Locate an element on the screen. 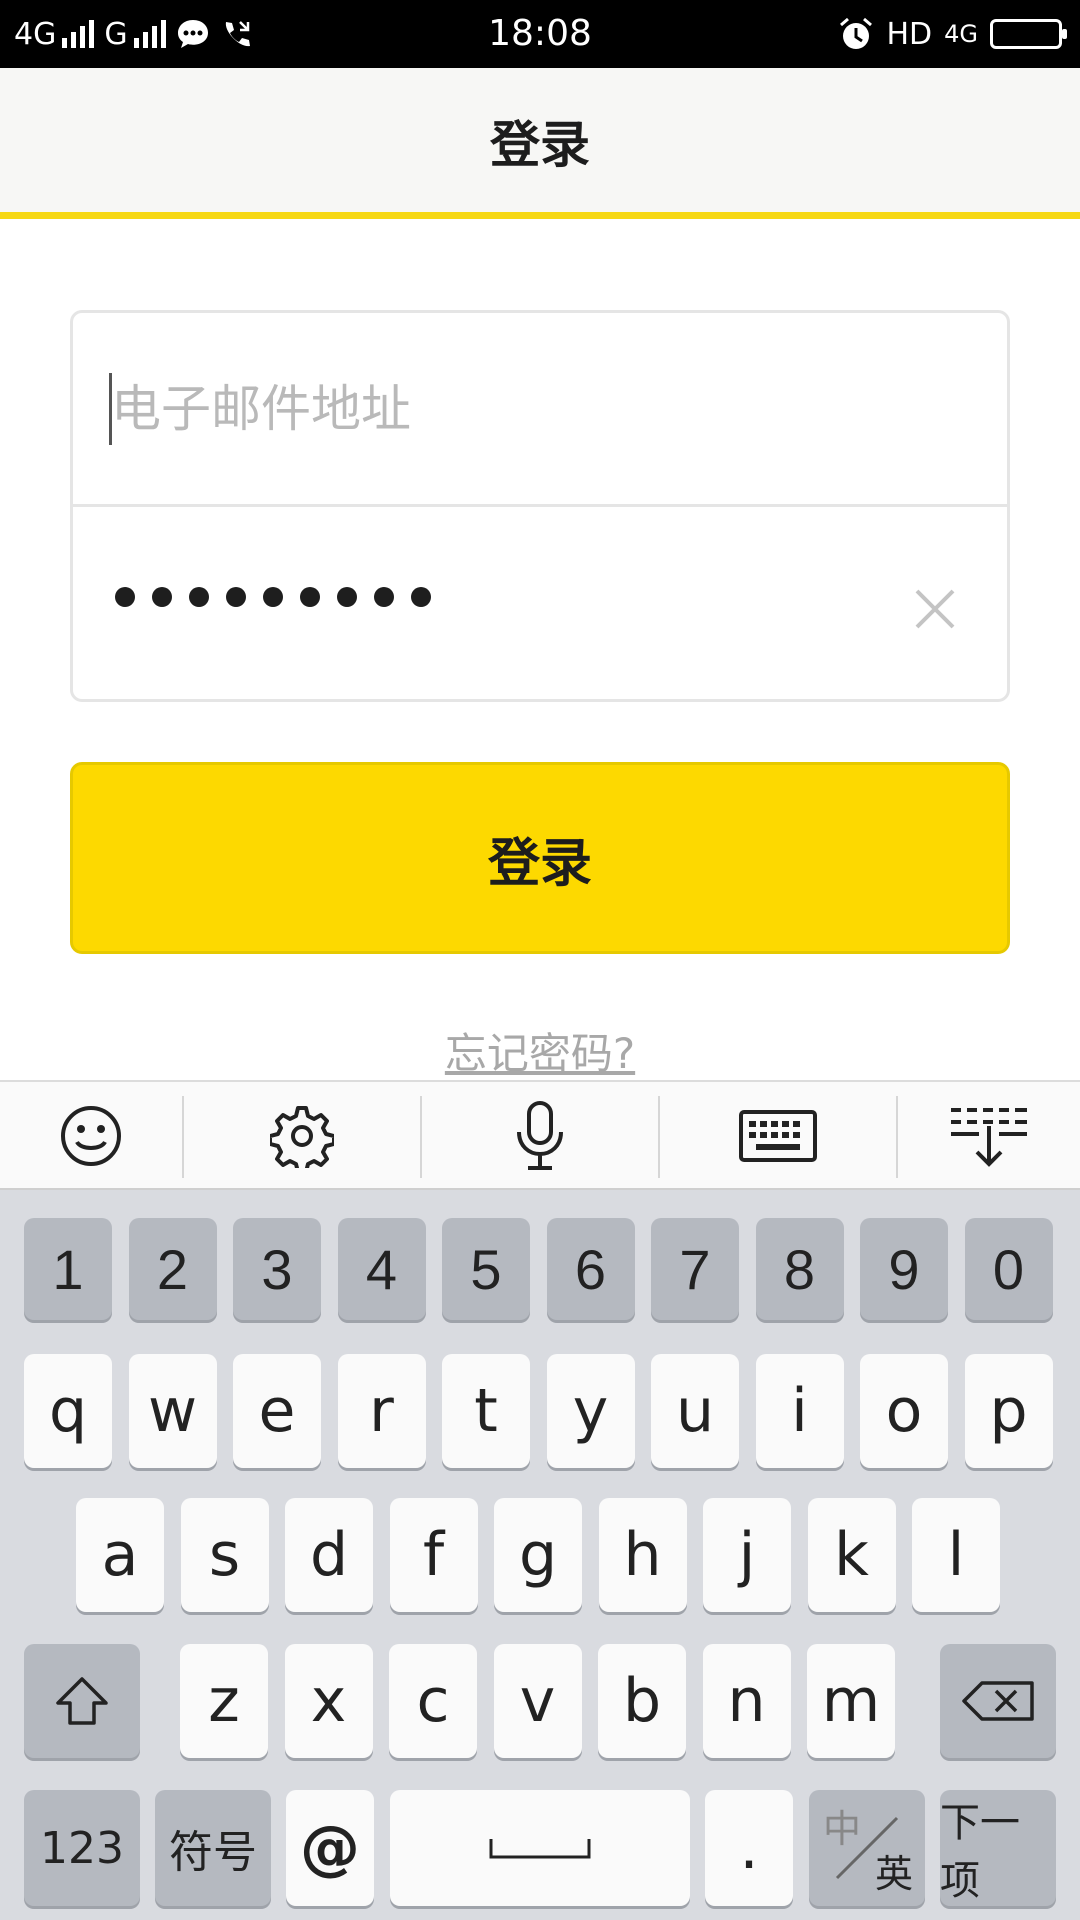 The width and height of the screenshot is (1080, 1920). key-1: 1 is located at coordinates (68, 1269).